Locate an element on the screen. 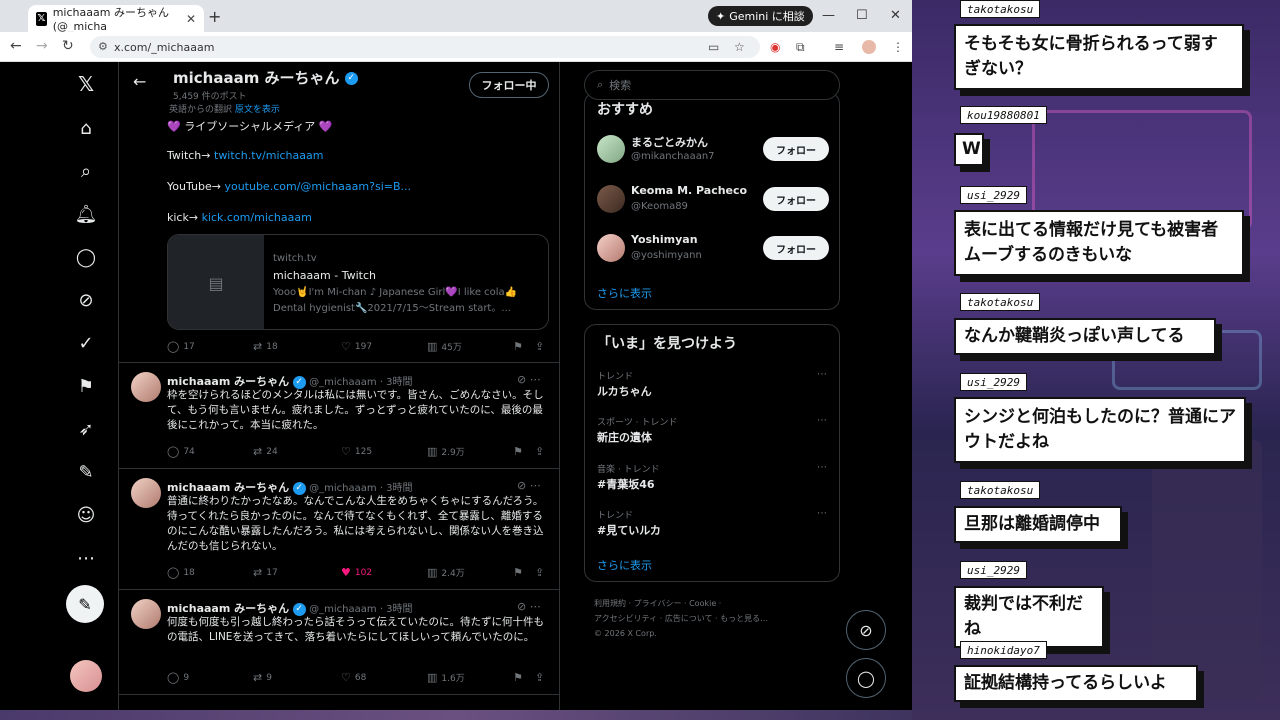 The height and width of the screenshot is (720, 1280). search-icon: ⌕ is located at coordinates (86, 171).